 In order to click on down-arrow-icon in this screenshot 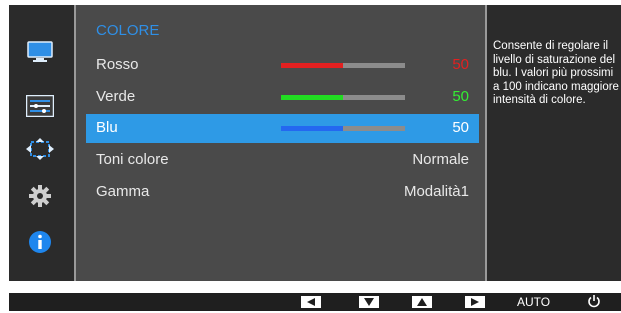, I will do `click(369, 302)`.